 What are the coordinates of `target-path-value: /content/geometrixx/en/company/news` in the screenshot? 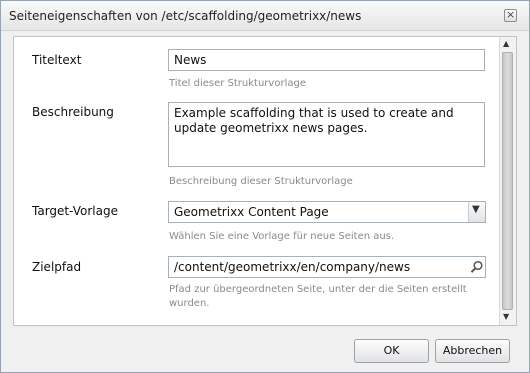 It's located at (292, 267).